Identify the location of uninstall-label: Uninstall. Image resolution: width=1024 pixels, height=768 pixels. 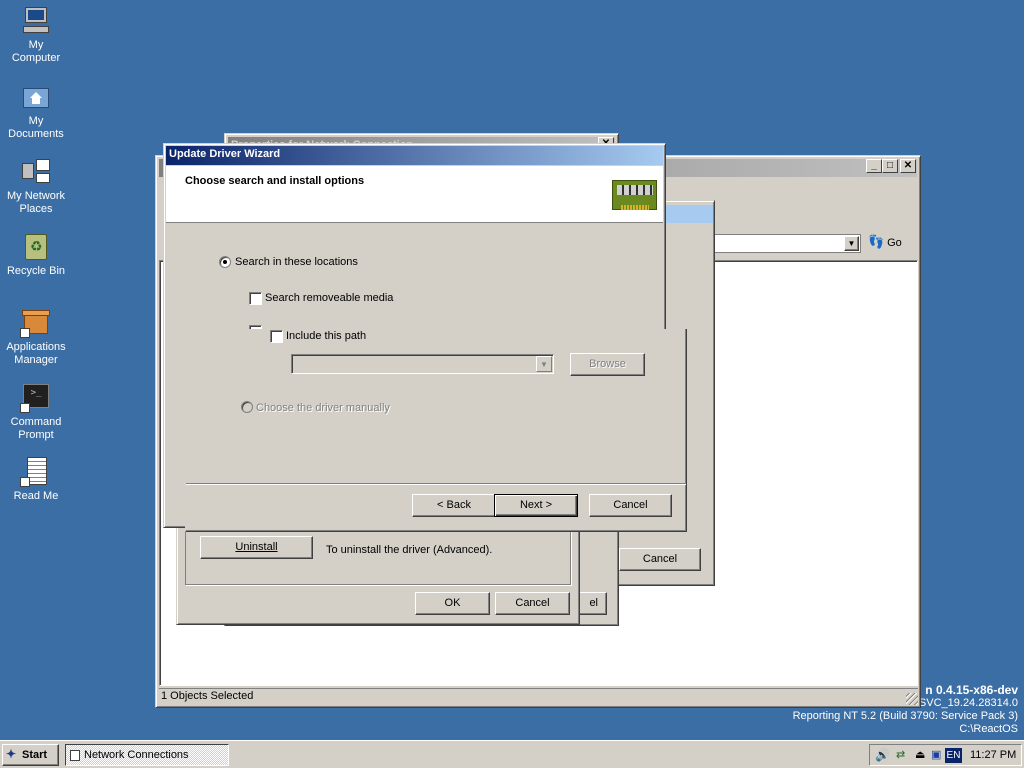
(256, 547).